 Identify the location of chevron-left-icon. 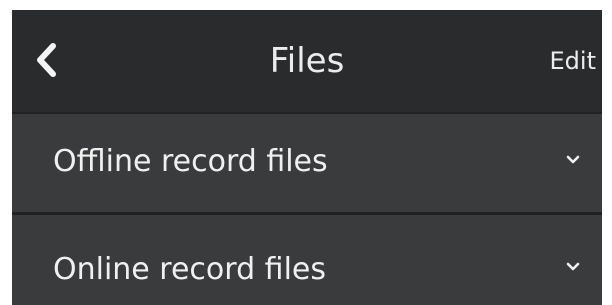
(46, 60).